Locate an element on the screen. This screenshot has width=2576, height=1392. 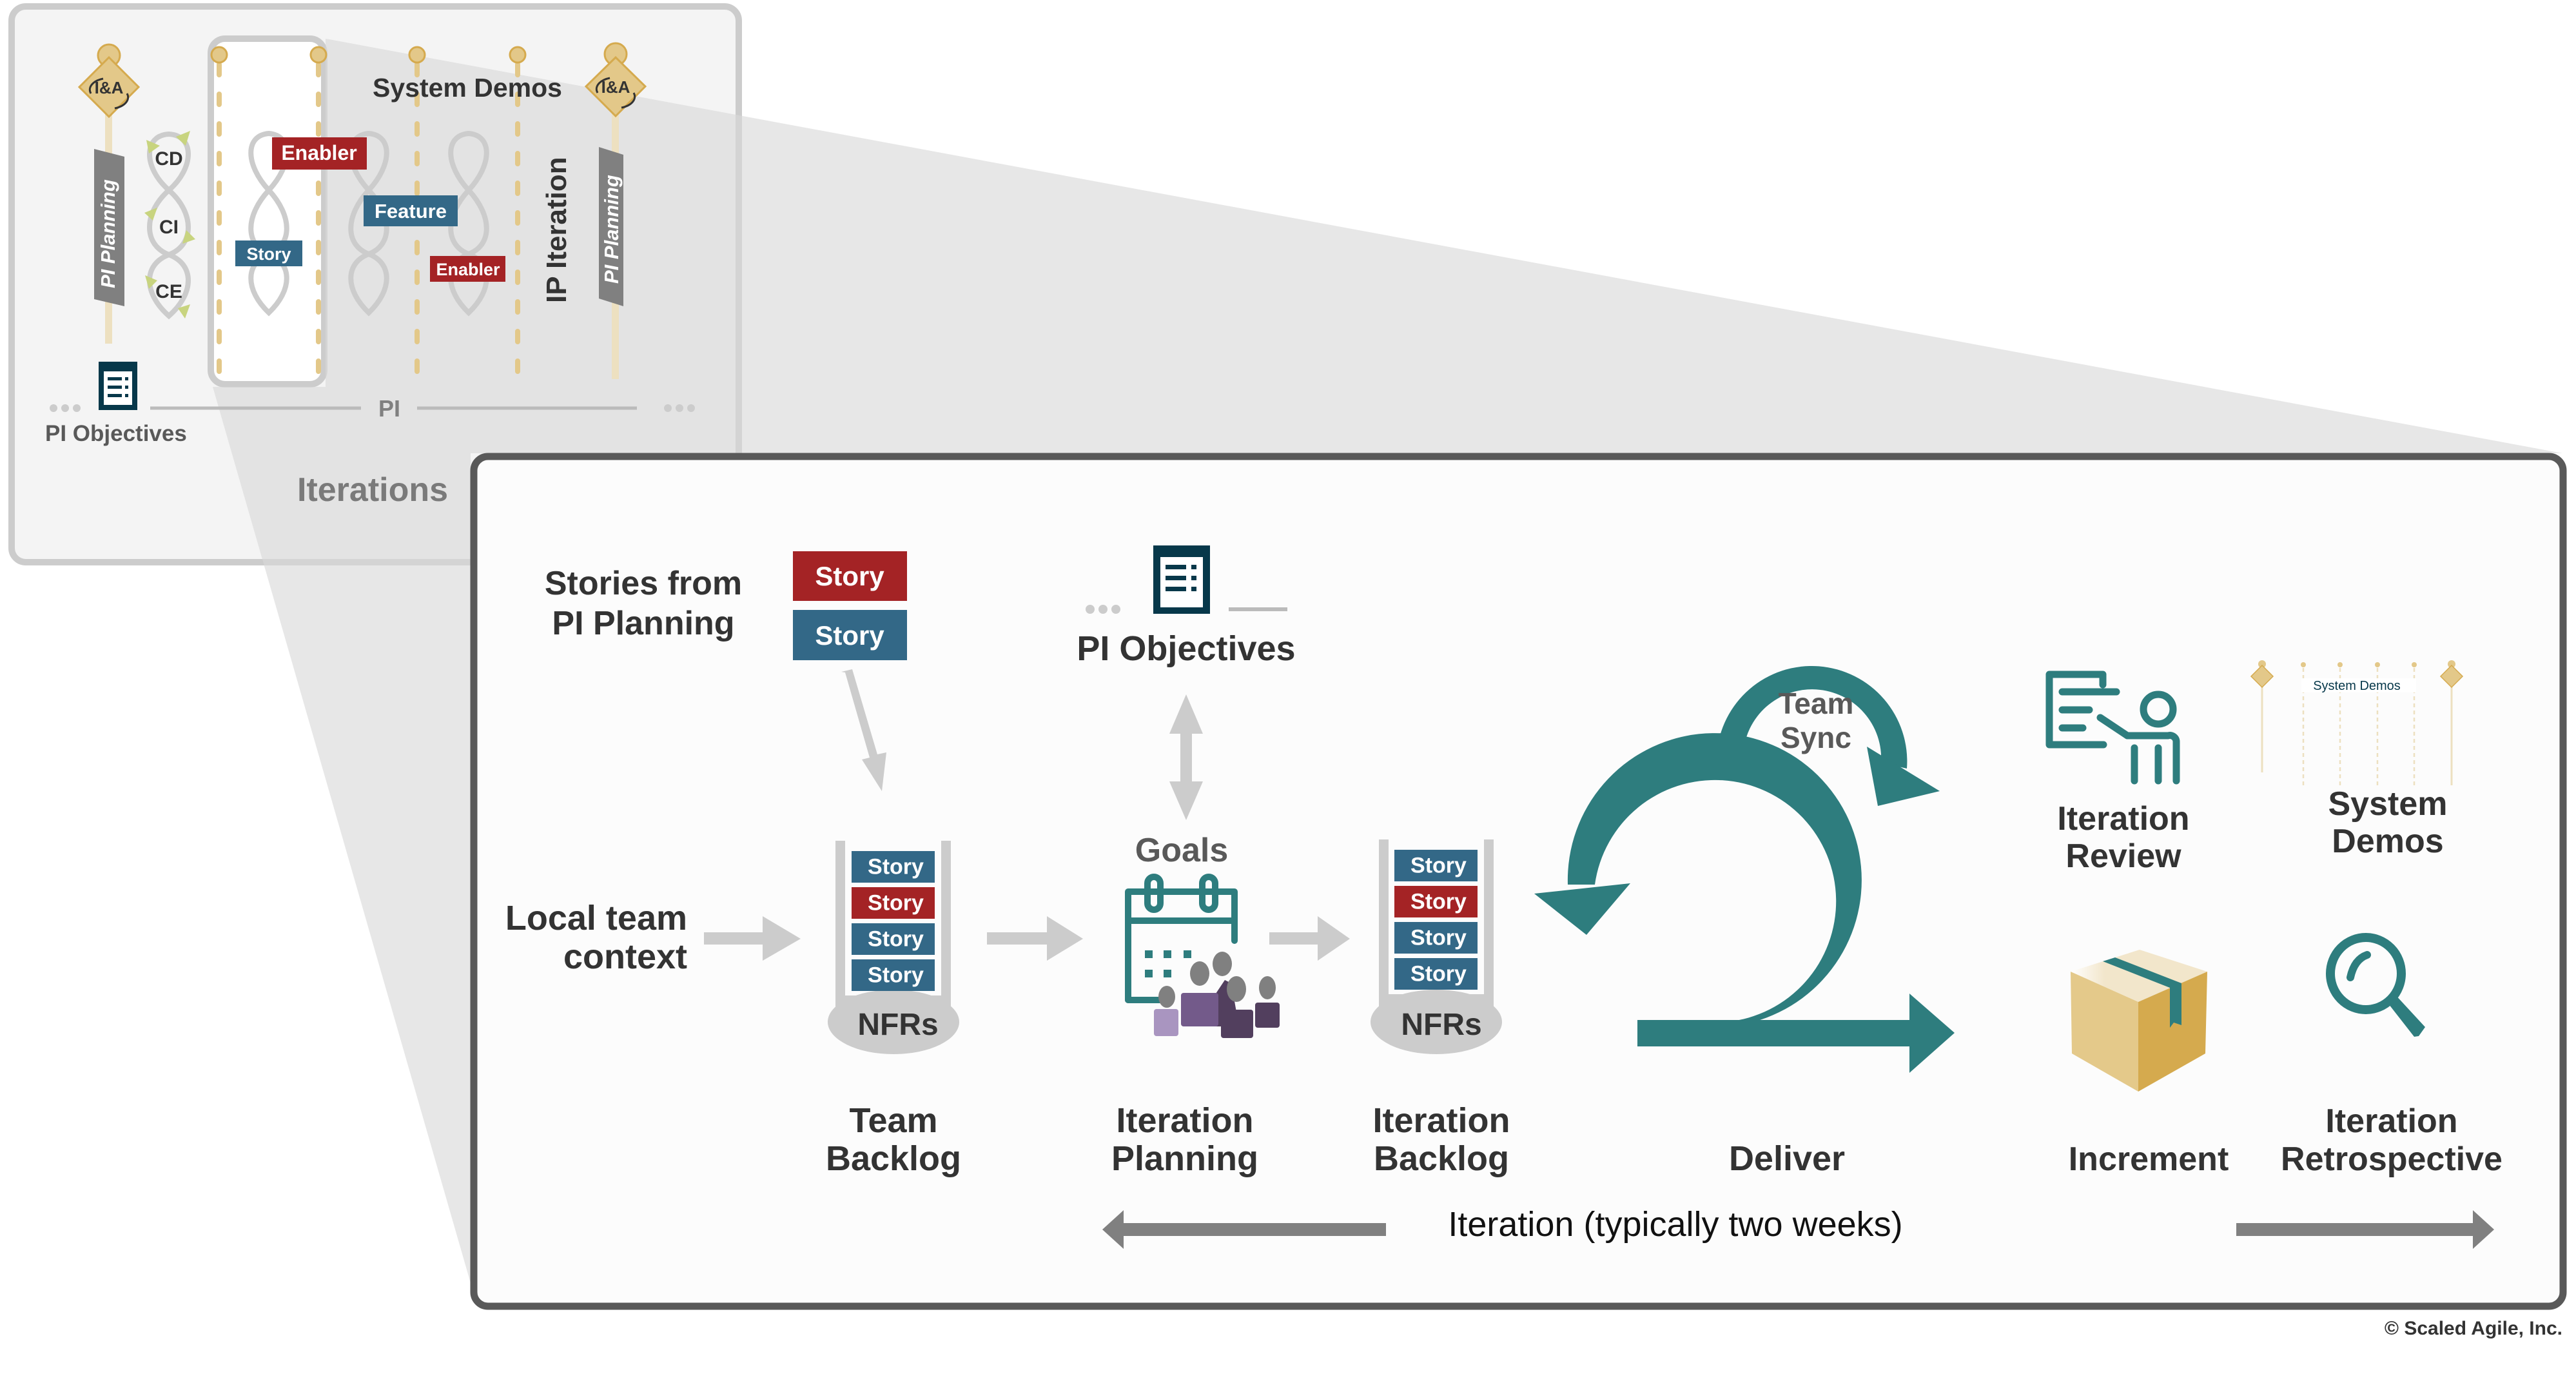
system-demos-title-2: Demos is located at coordinates (2388, 841).